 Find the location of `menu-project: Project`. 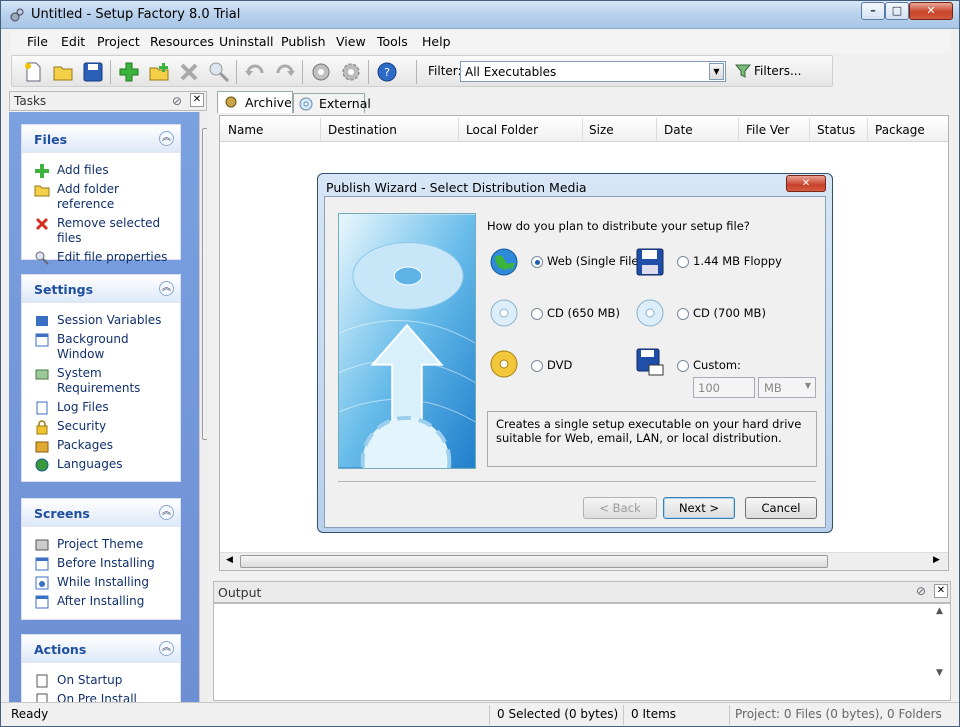

menu-project: Project is located at coordinates (118, 41).